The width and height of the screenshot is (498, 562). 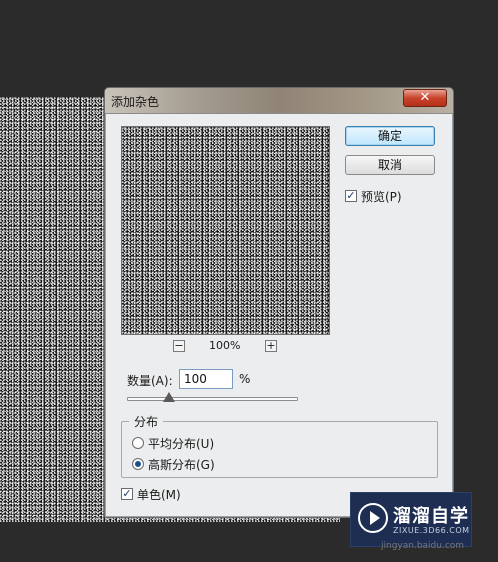 What do you see at coordinates (271, 346) in the screenshot?
I see `zoom-in-button: +` at bounding box center [271, 346].